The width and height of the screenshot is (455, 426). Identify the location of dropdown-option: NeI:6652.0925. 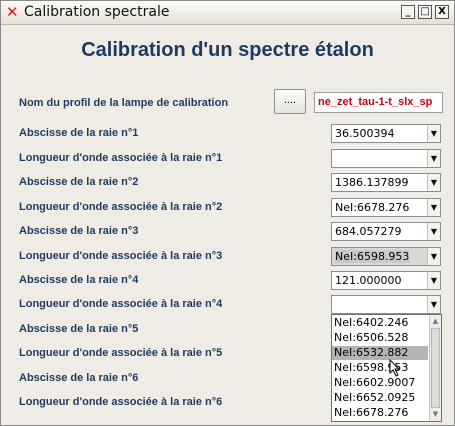
(380, 398).